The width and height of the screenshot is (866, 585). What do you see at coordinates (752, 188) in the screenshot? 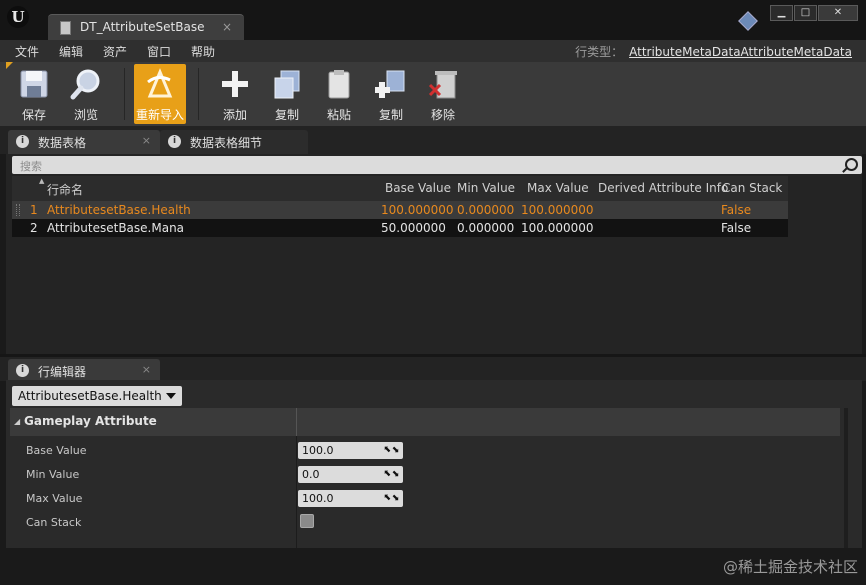
I see `column-can-stack: Can Stack` at bounding box center [752, 188].